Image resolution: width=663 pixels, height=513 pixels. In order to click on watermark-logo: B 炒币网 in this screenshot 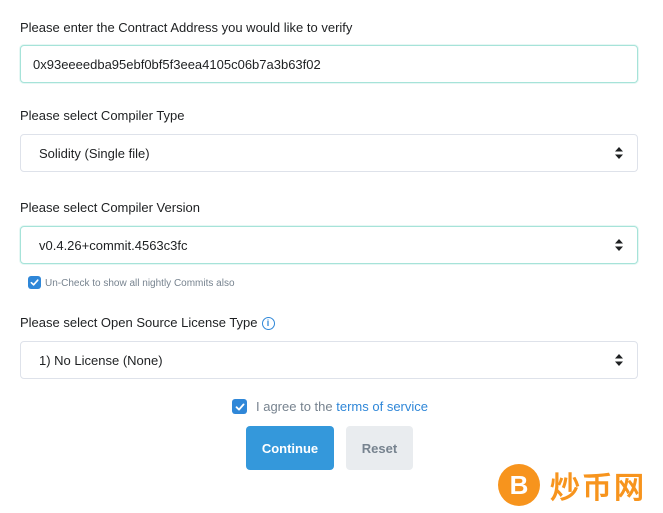, I will do `click(572, 485)`.